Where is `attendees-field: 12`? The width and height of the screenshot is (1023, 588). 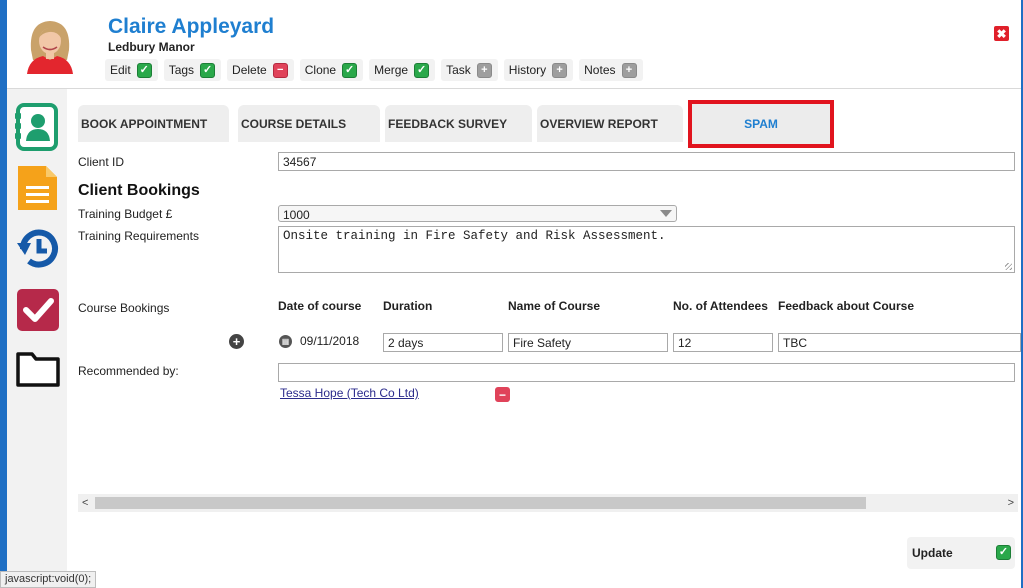
attendees-field: 12 is located at coordinates (723, 342).